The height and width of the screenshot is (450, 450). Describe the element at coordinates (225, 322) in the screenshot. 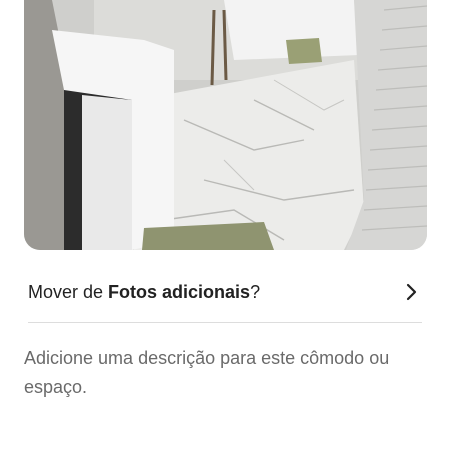

I see `divider` at that location.